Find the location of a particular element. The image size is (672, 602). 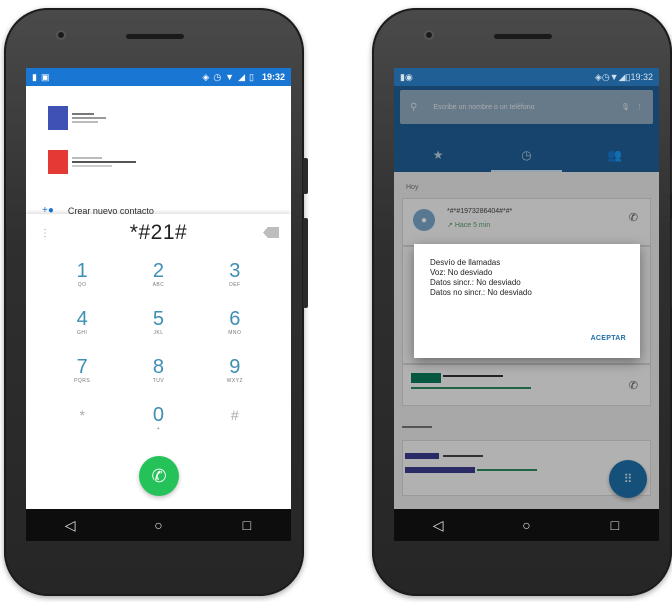

dialog-async-data-status: Datos no sincr.: No desviado is located at coordinates (481, 292).